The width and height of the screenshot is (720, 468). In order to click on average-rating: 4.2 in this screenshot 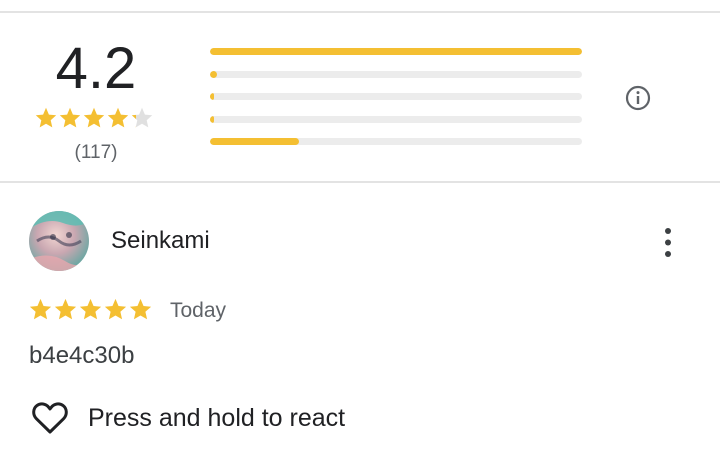, I will do `click(96, 68)`.